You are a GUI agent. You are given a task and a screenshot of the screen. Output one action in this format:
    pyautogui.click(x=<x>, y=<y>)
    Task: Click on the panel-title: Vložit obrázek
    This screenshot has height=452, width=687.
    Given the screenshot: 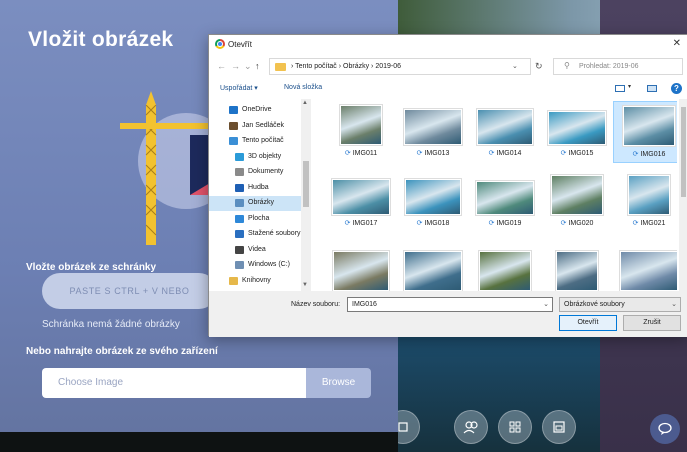 What is the action you would take?
    pyautogui.click(x=101, y=39)
    